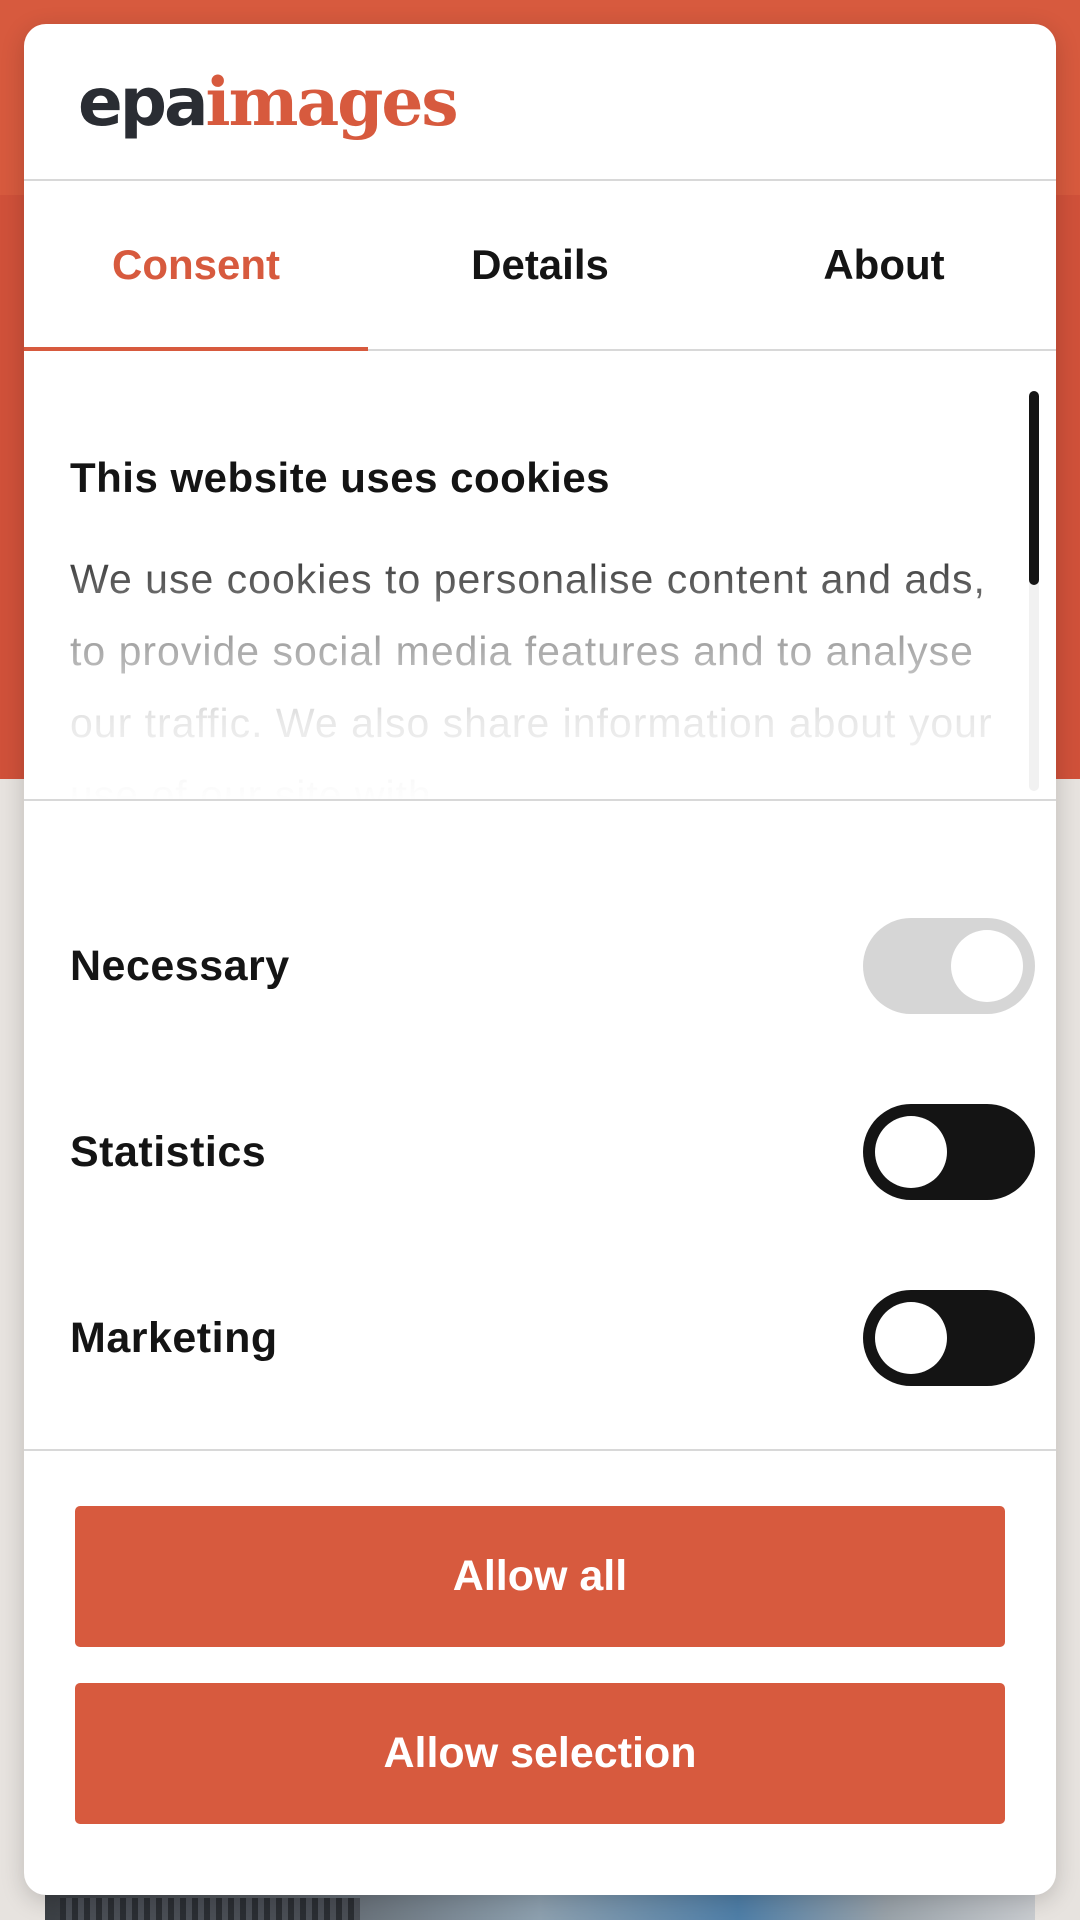  What do you see at coordinates (196, 266) in the screenshot?
I see `tab-consent: Consent` at bounding box center [196, 266].